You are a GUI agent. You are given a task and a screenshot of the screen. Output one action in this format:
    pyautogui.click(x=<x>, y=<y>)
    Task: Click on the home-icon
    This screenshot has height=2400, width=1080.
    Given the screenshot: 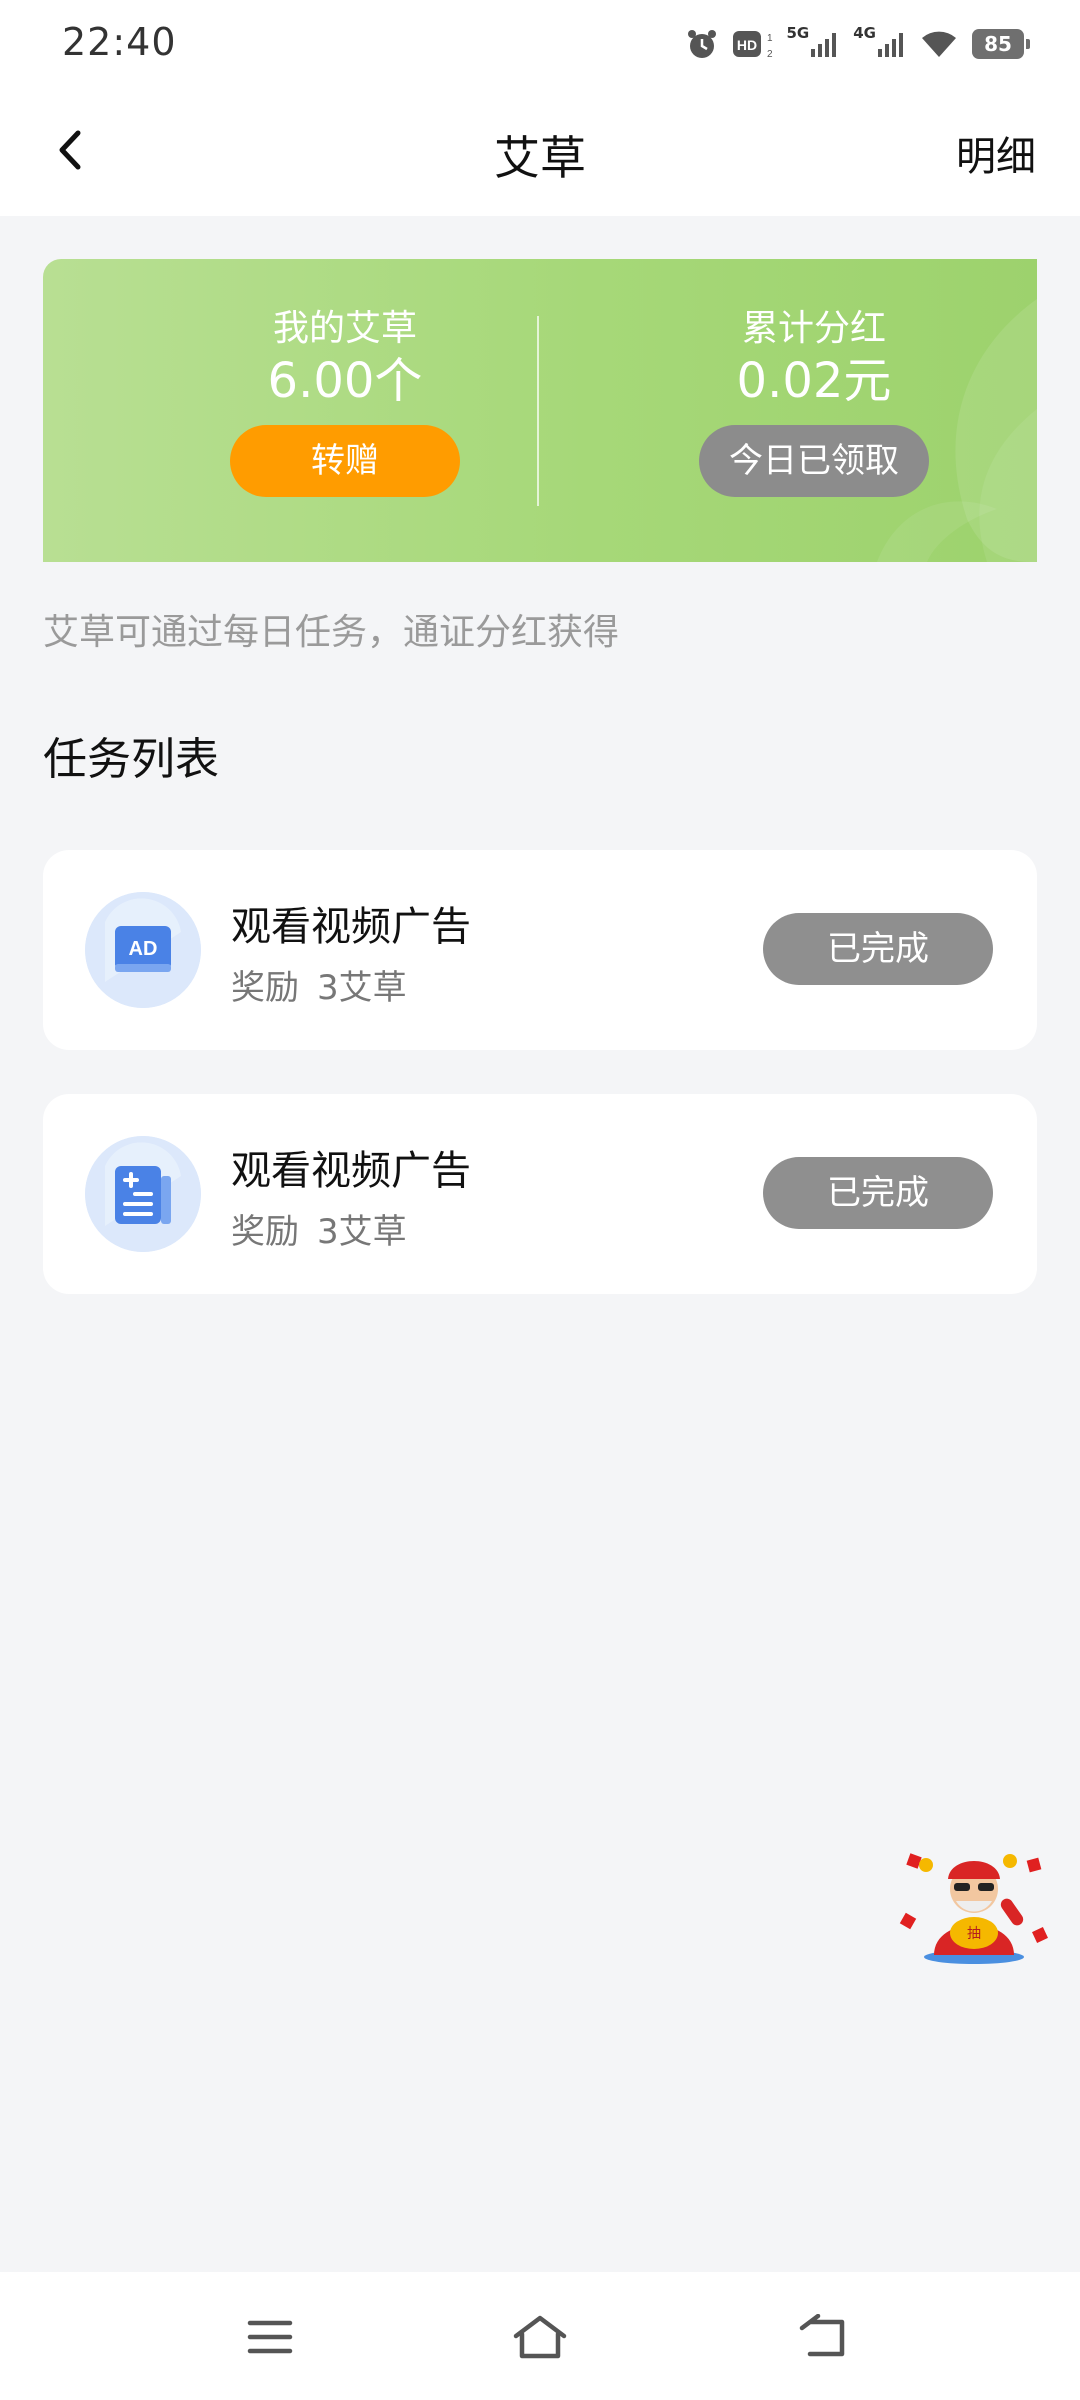 What is the action you would take?
    pyautogui.click(x=540, y=2337)
    